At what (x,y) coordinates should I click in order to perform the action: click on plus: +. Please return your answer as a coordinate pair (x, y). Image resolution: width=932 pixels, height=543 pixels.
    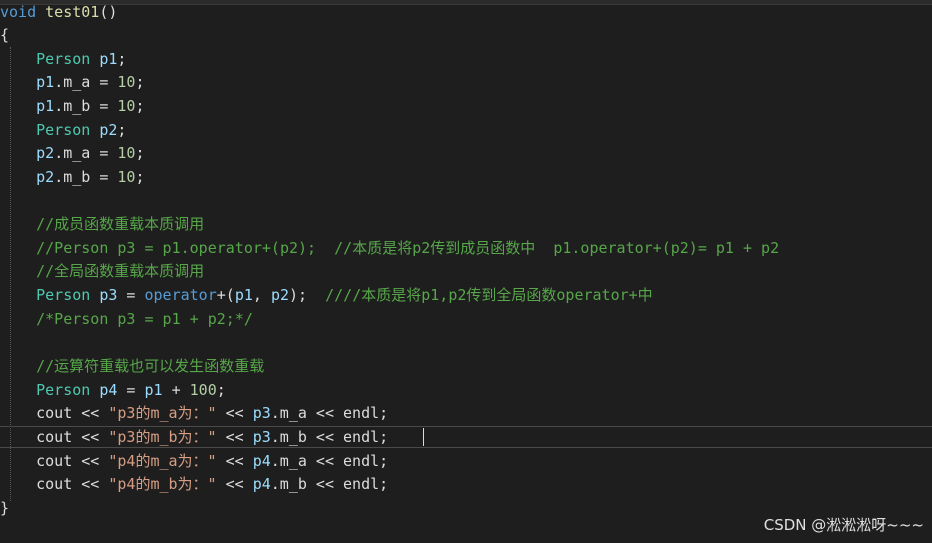
    Looking at the image, I should click on (176, 390).